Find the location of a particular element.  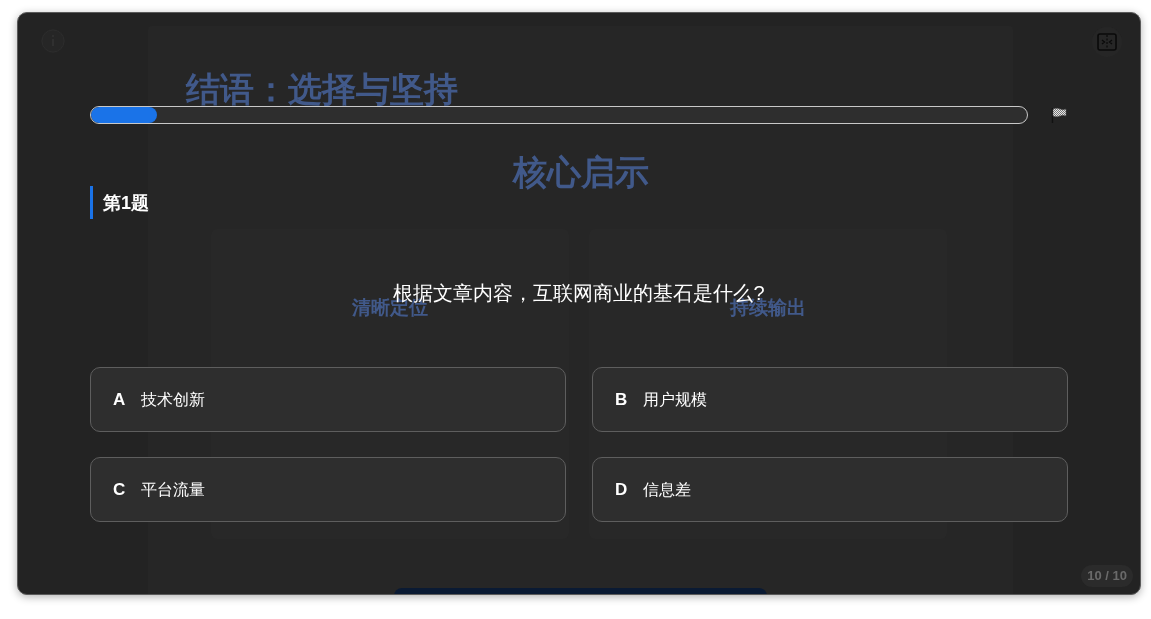

answer-option: C 平台流量 is located at coordinates (328, 489).